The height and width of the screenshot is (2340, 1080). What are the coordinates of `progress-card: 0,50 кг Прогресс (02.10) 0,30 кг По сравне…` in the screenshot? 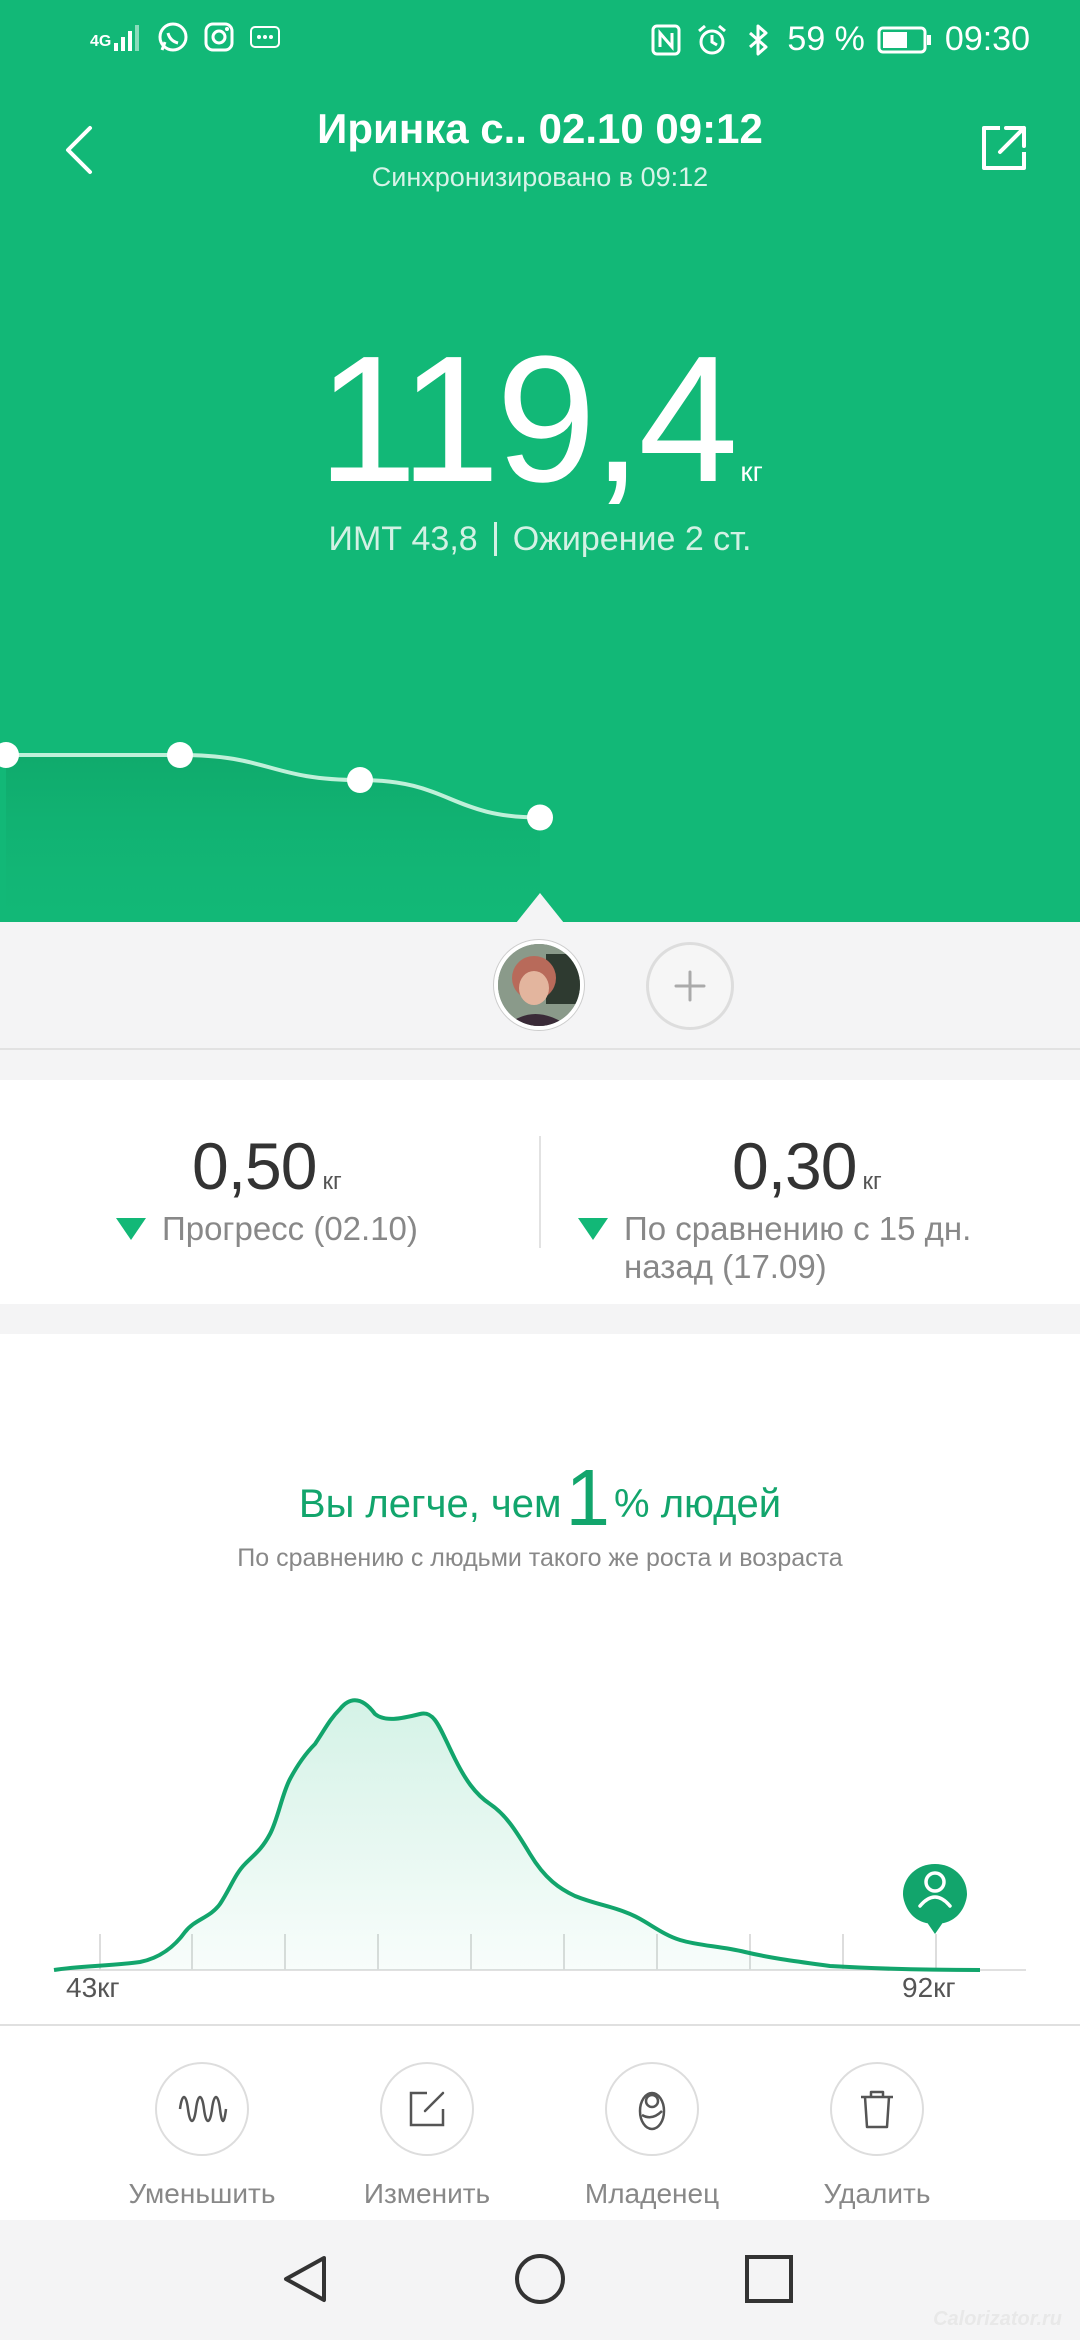 It's located at (540, 1192).